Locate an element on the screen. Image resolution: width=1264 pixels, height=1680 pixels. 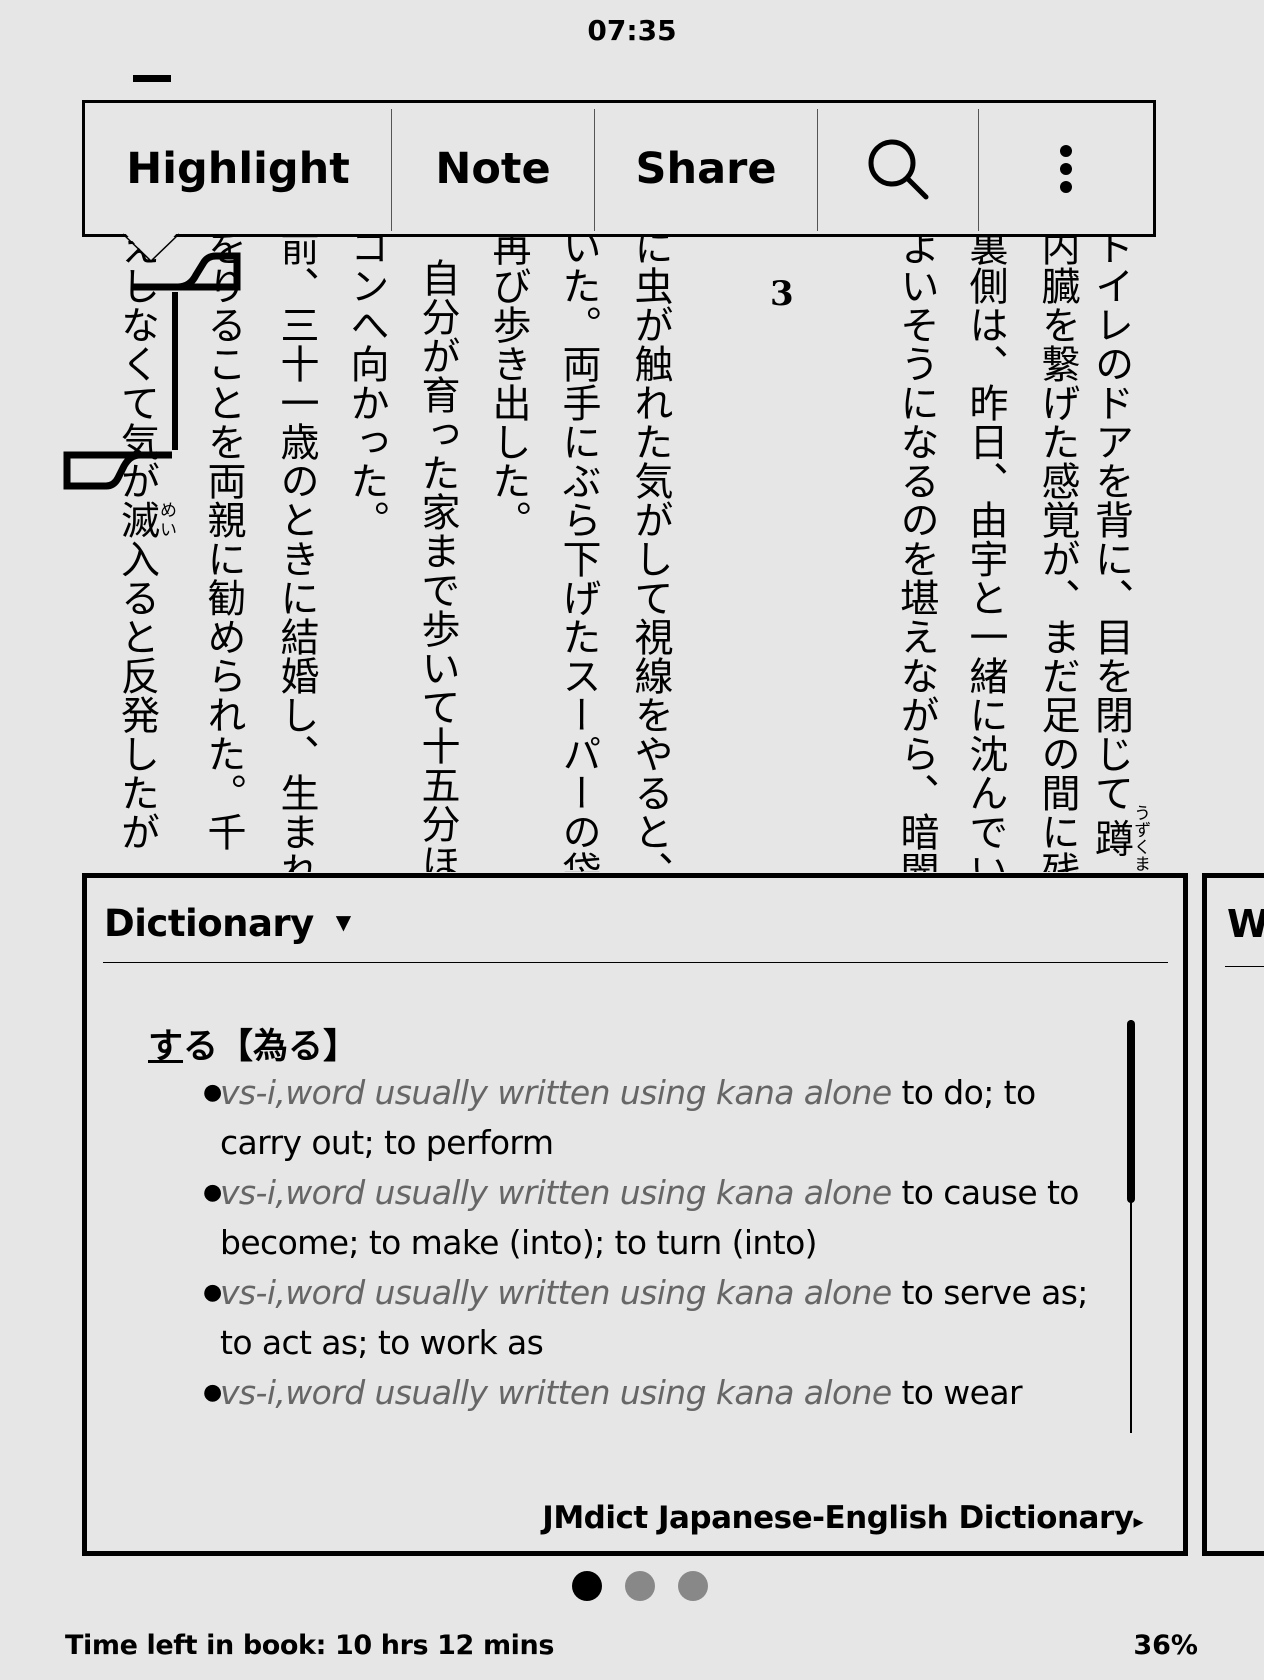
toolbar-pointer is located at coordinates (151, 247).